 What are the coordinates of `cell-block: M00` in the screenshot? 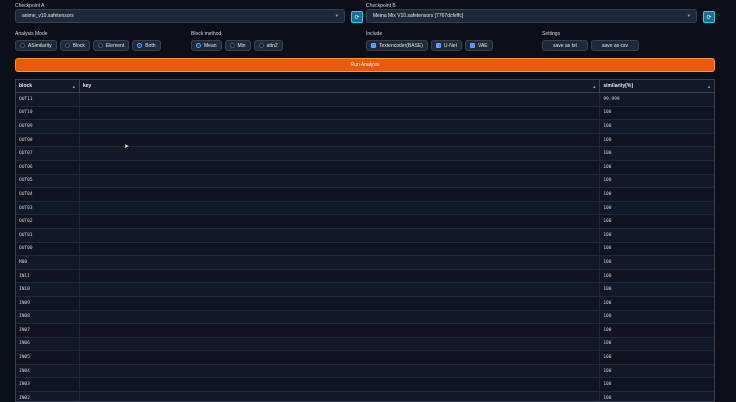 It's located at (48, 262).